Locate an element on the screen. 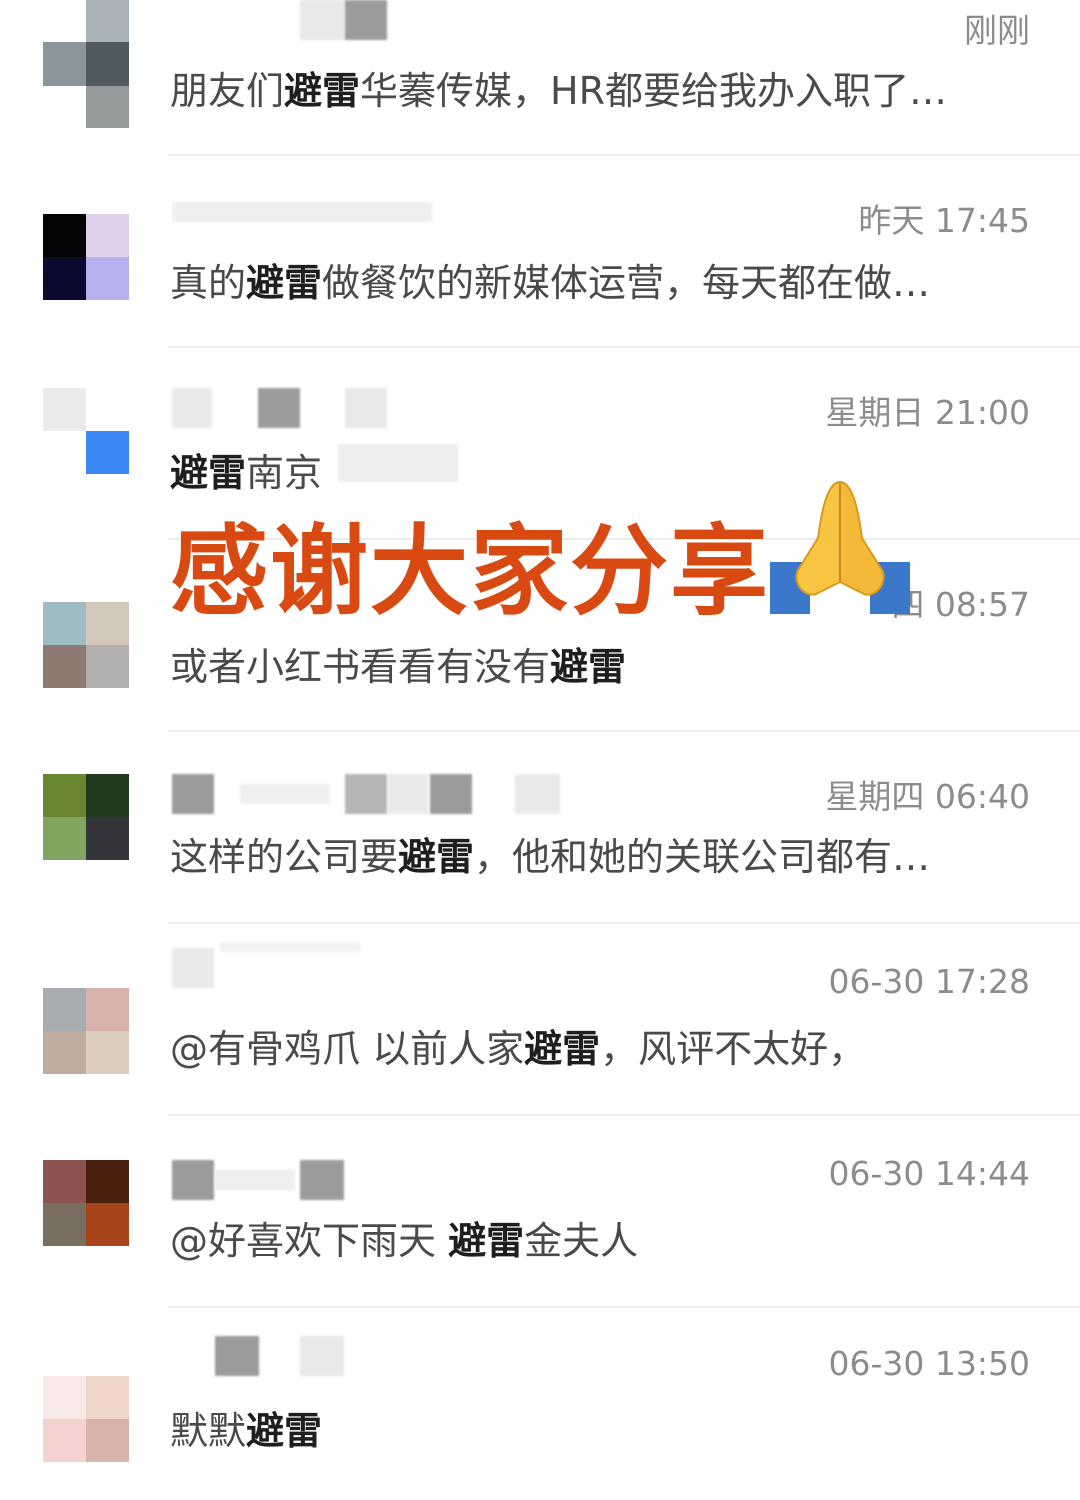 This screenshot has height=1500, width=1080. message-preview: 默默避雷 is located at coordinates (246, 1427).